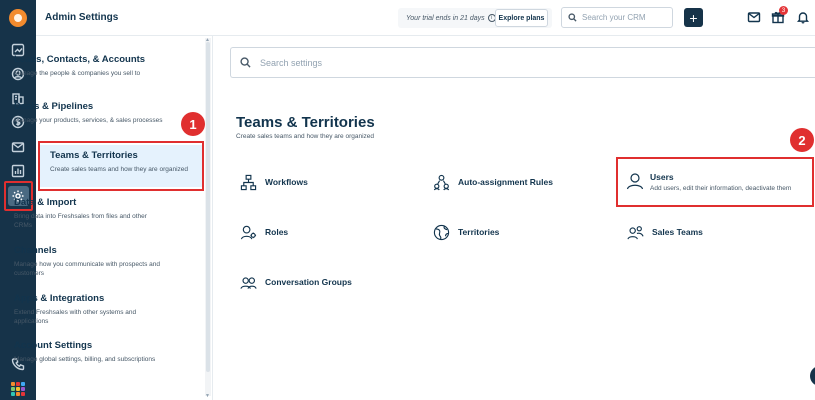 The image size is (815, 400). Describe the element at coordinates (445, 18) in the screenshot. I see `trial-text: Your trial ends in 21 days` at that location.